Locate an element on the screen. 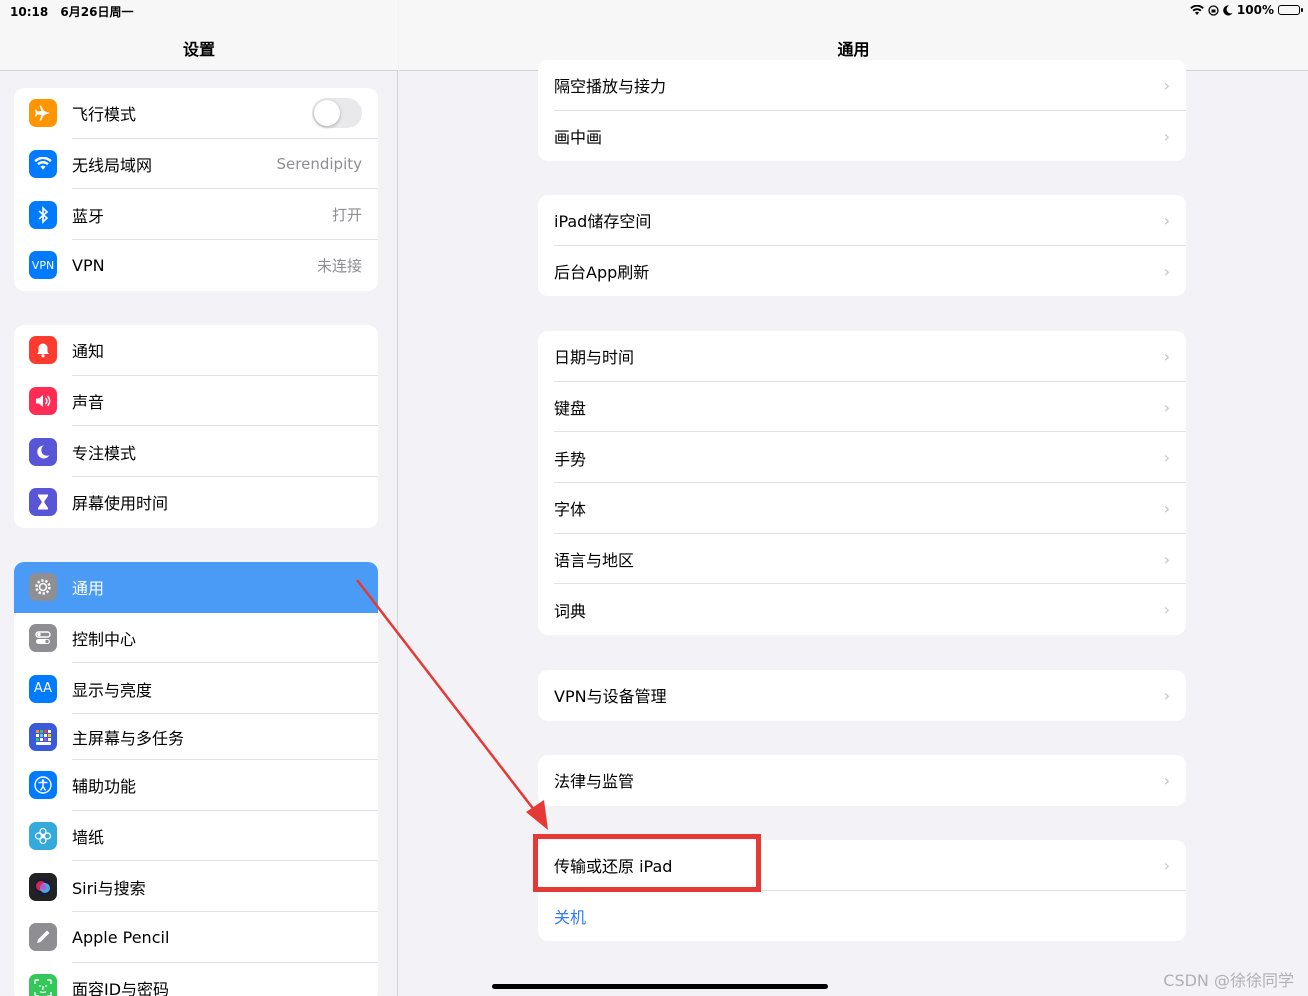 This screenshot has width=1308, height=996. general-item-label: 画中画 is located at coordinates (578, 138).